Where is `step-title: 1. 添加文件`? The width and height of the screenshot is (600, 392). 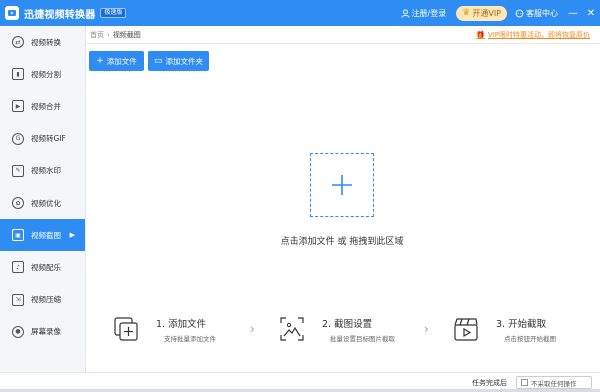 step-title: 1. 添加文件 is located at coordinates (181, 324).